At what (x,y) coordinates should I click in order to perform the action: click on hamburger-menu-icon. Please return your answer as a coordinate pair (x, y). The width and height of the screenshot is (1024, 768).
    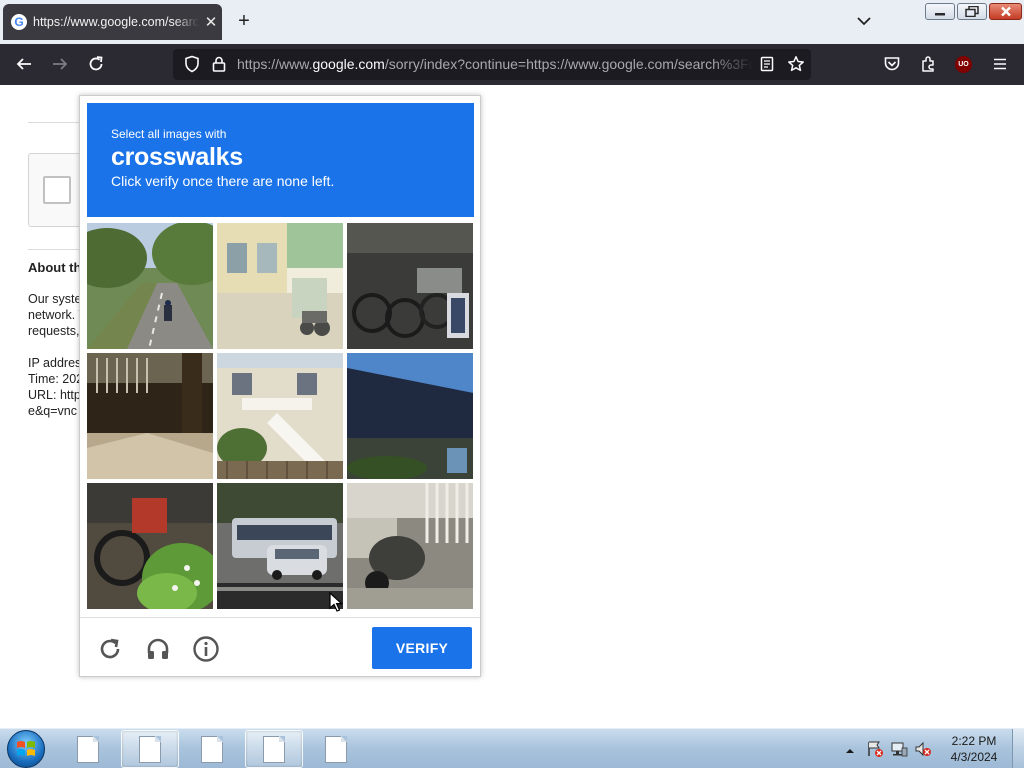
    Looking at the image, I should click on (1000, 64).